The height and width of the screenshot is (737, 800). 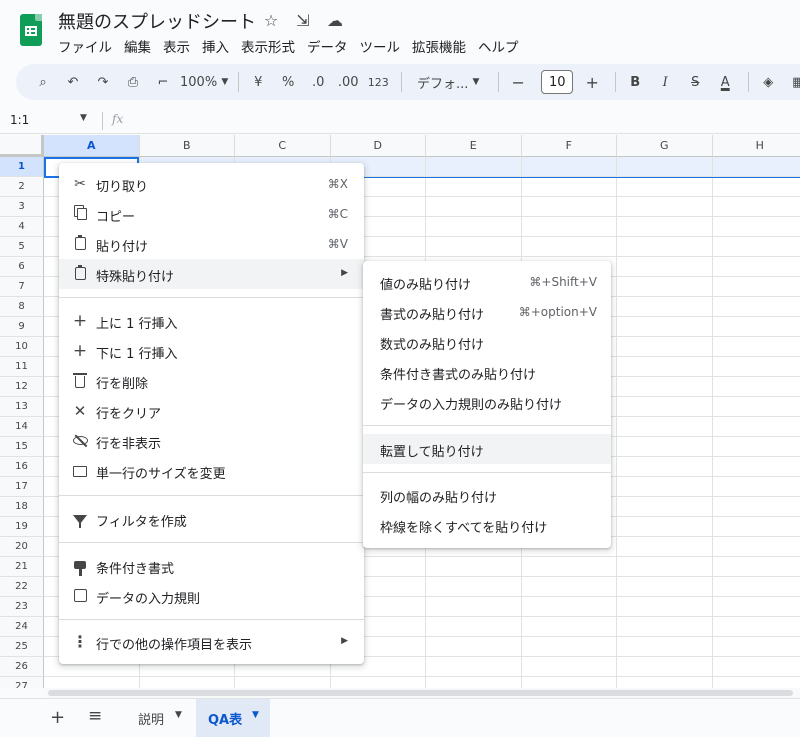 I want to click on document-title: 無題のスプレッドシート, so click(x=157, y=21).